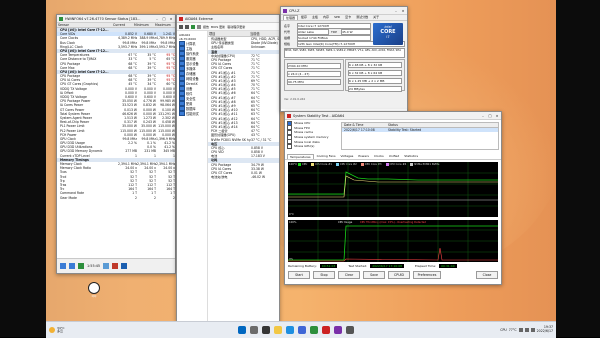 This screenshot has width=600, height=338. Describe the element at coordinates (326, 17) in the screenshot. I see `cpuz-tab: 内存` at that location.